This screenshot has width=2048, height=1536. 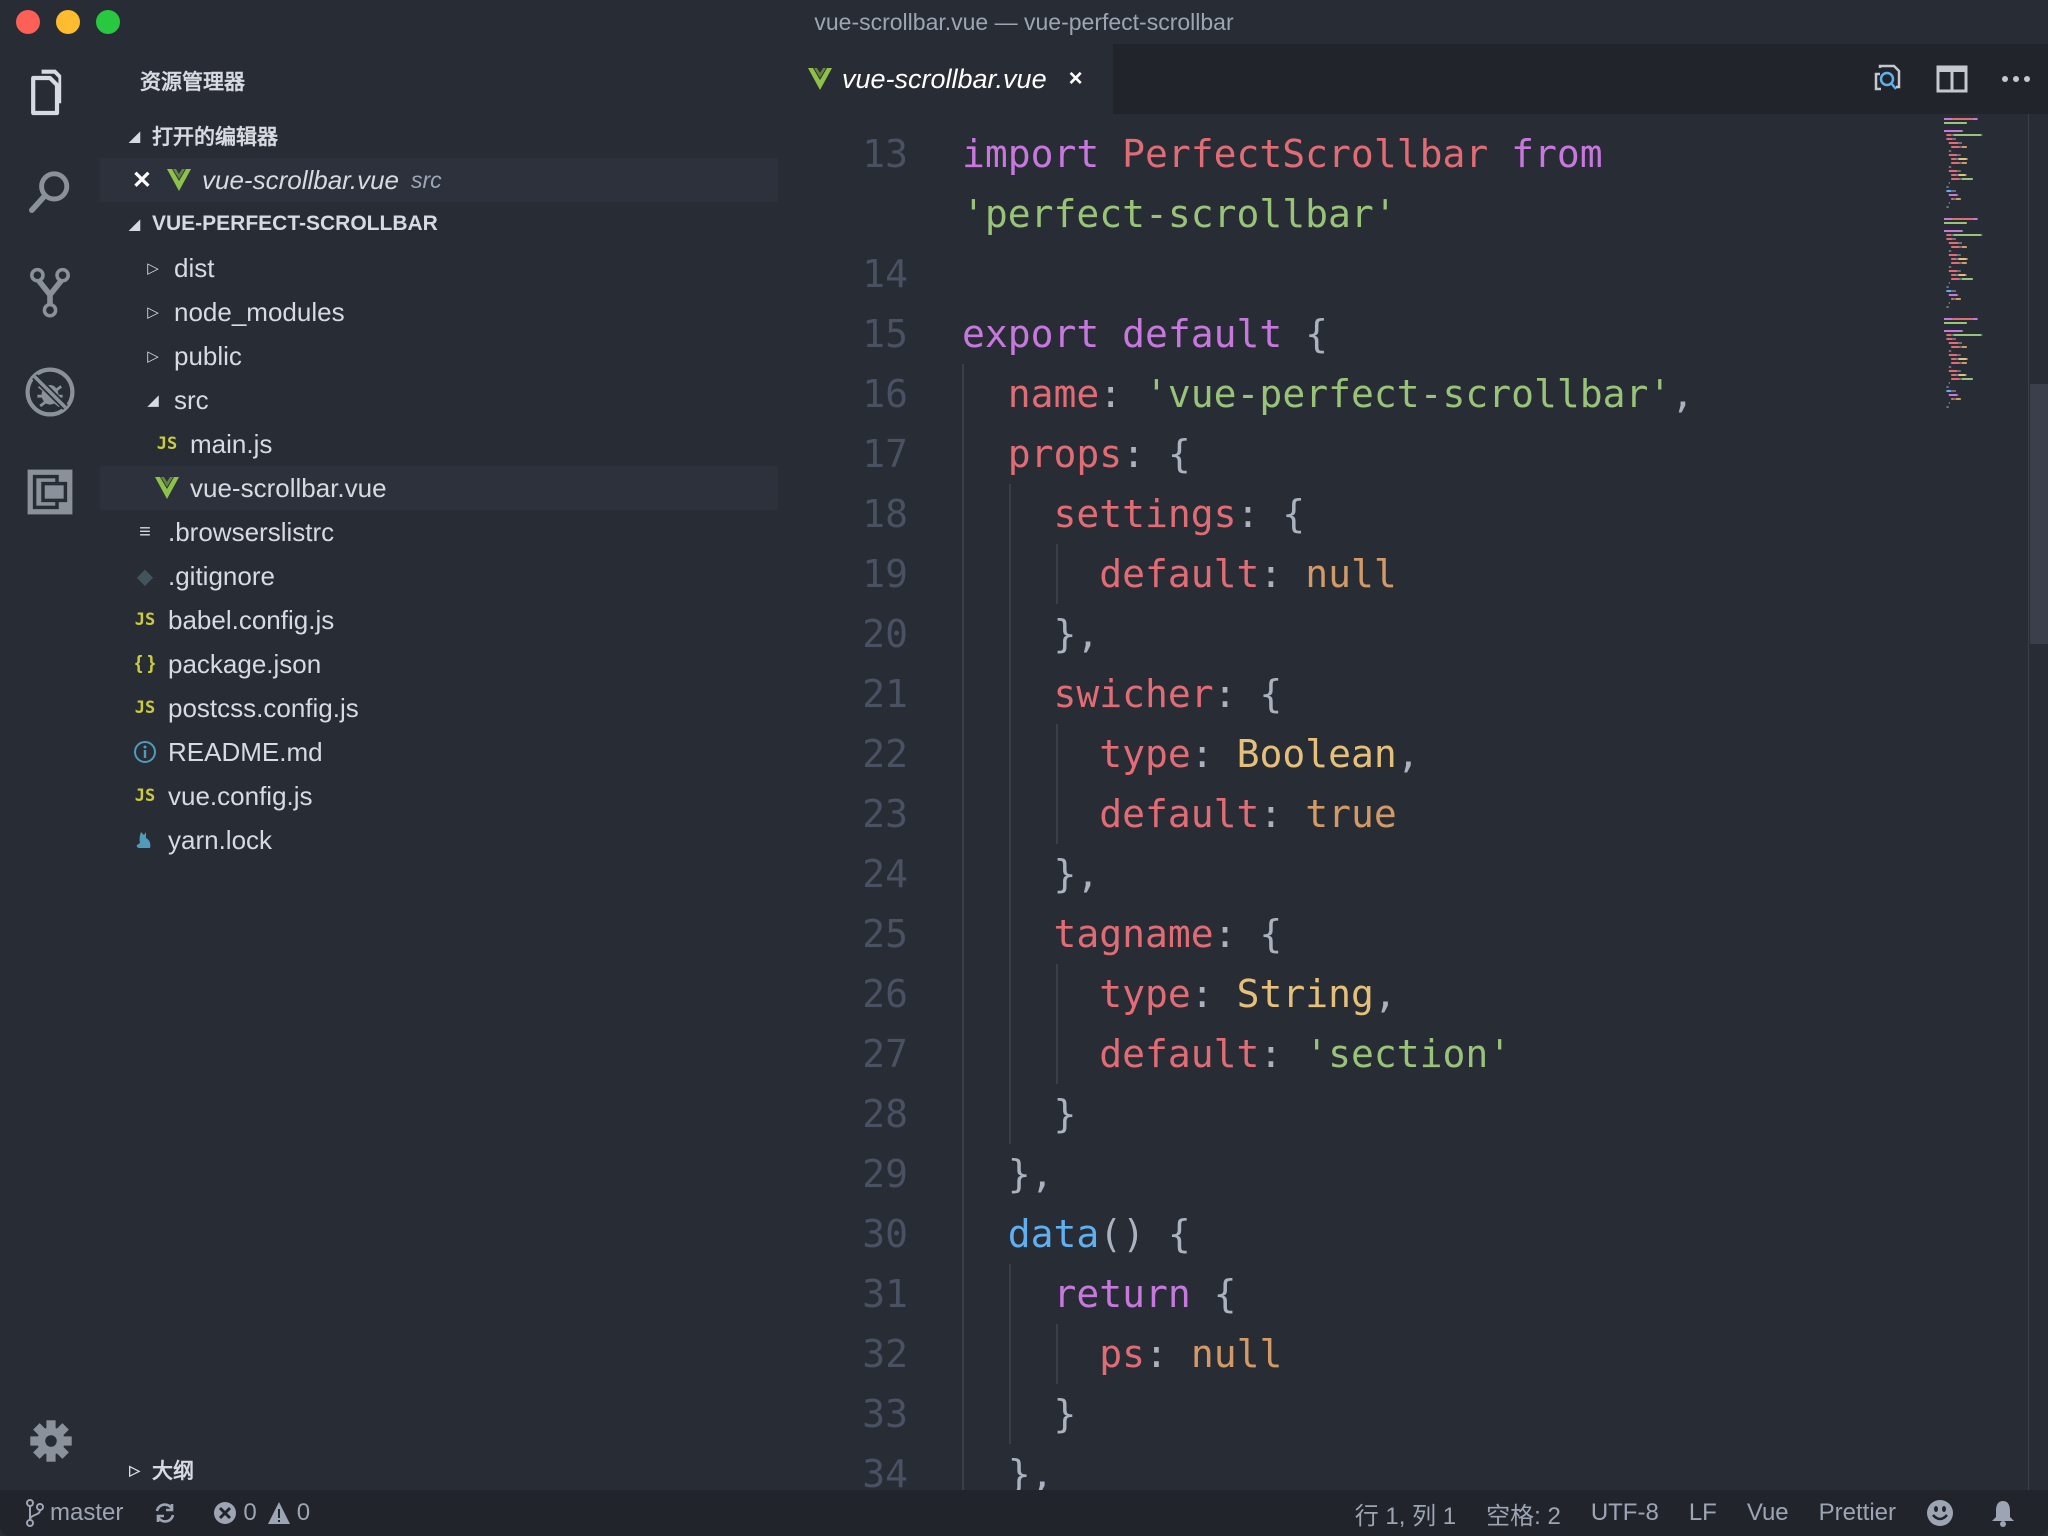 What do you see at coordinates (74, 1513) in the screenshot?
I see `branch-indicator: master` at bounding box center [74, 1513].